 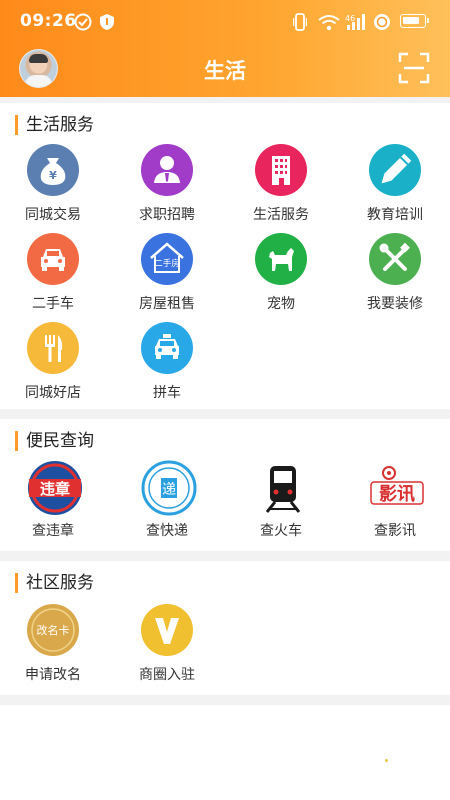 What do you see at coordinates (414, 68) in the screenshot?
I see `scan-icon` at bounding box center [414, 68].